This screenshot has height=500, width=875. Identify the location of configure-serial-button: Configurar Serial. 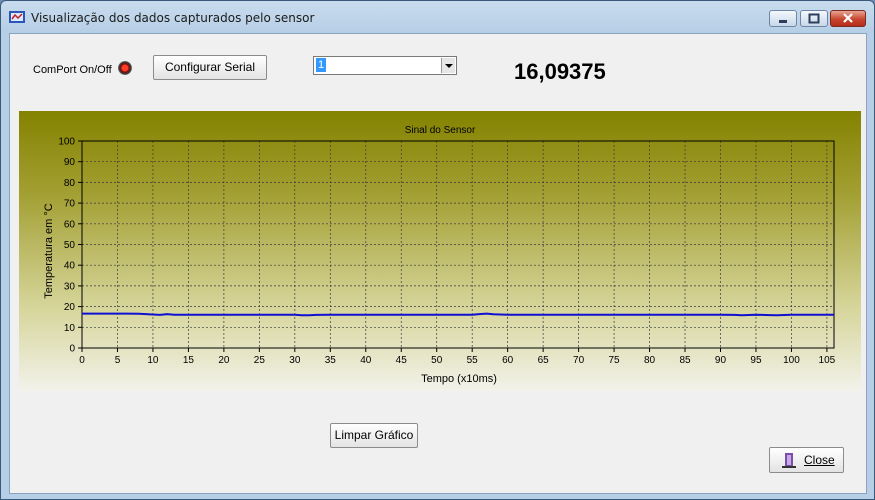
(210, 67).